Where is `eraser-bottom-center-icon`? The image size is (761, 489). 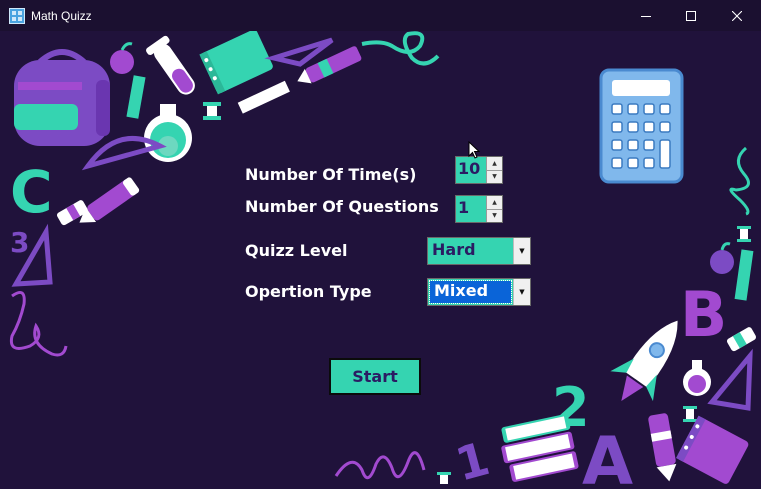 eraser-bottom-center-icon is located at coordinates (444, 478).